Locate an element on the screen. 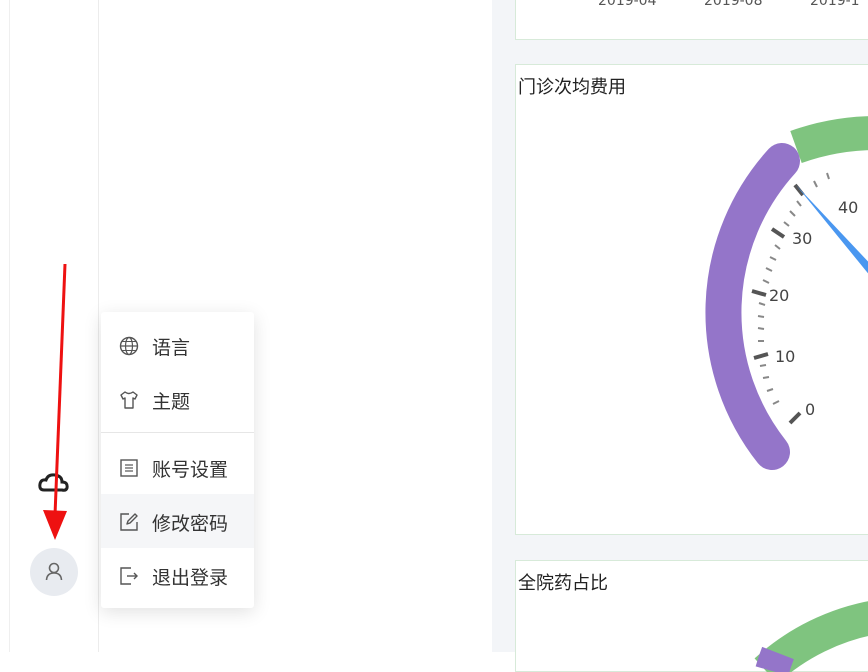 The width and height of the screenshot is (868, 672). menu-item-account-settings: 账号设置 is located at coordinates (177, 467).